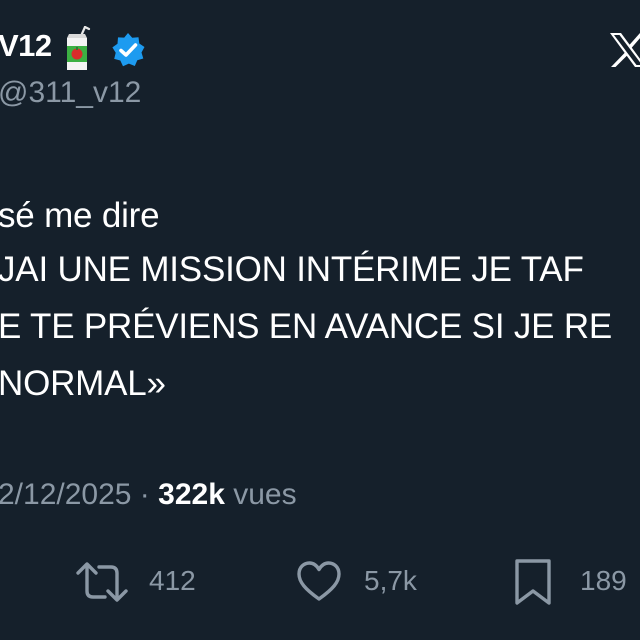 The width and height of the screenshot is (640, 640). What do you see at coordinates (624, 50) in the screenshot?
I see `x-logo-icon` at bounding box center [624, 50].